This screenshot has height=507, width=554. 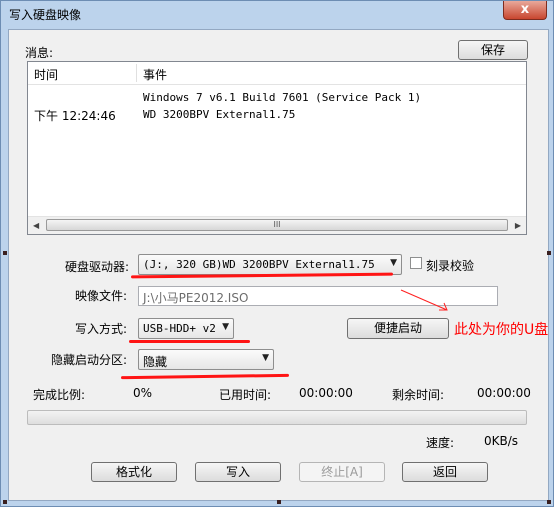 What do you see at coordinates (238, 472) in the screenshot?
I see `write-button: 写入` at bounding box center [238, 472].